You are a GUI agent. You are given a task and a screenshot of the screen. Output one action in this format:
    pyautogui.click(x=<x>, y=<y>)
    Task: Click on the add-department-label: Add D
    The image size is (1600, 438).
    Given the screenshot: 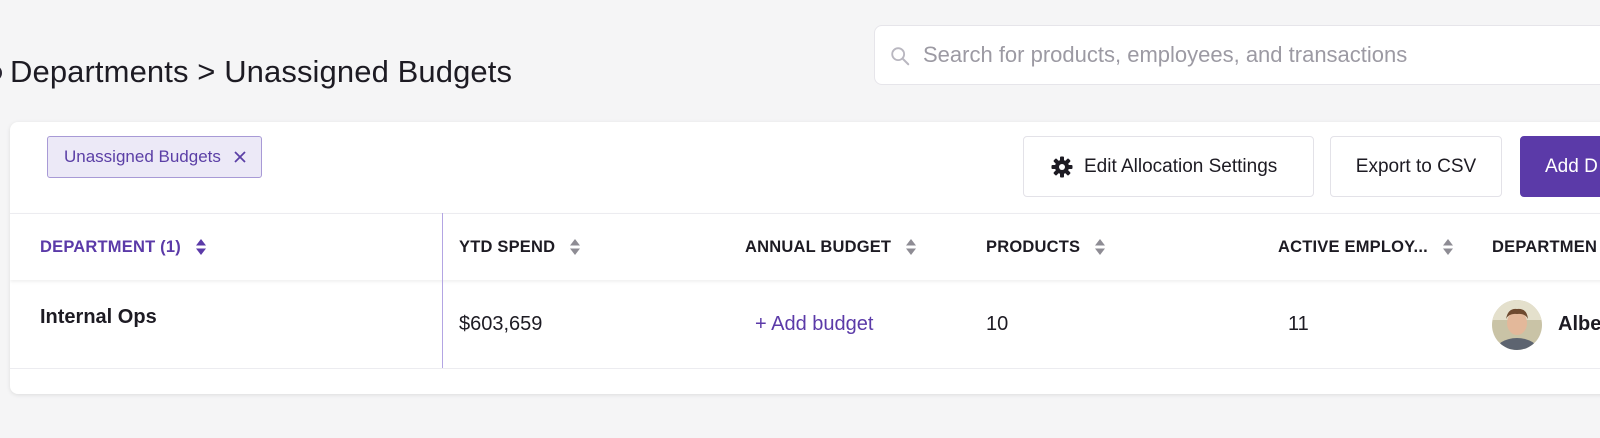 What is the action you would take?
    pyautogui.click(x=1571, y=166)
    